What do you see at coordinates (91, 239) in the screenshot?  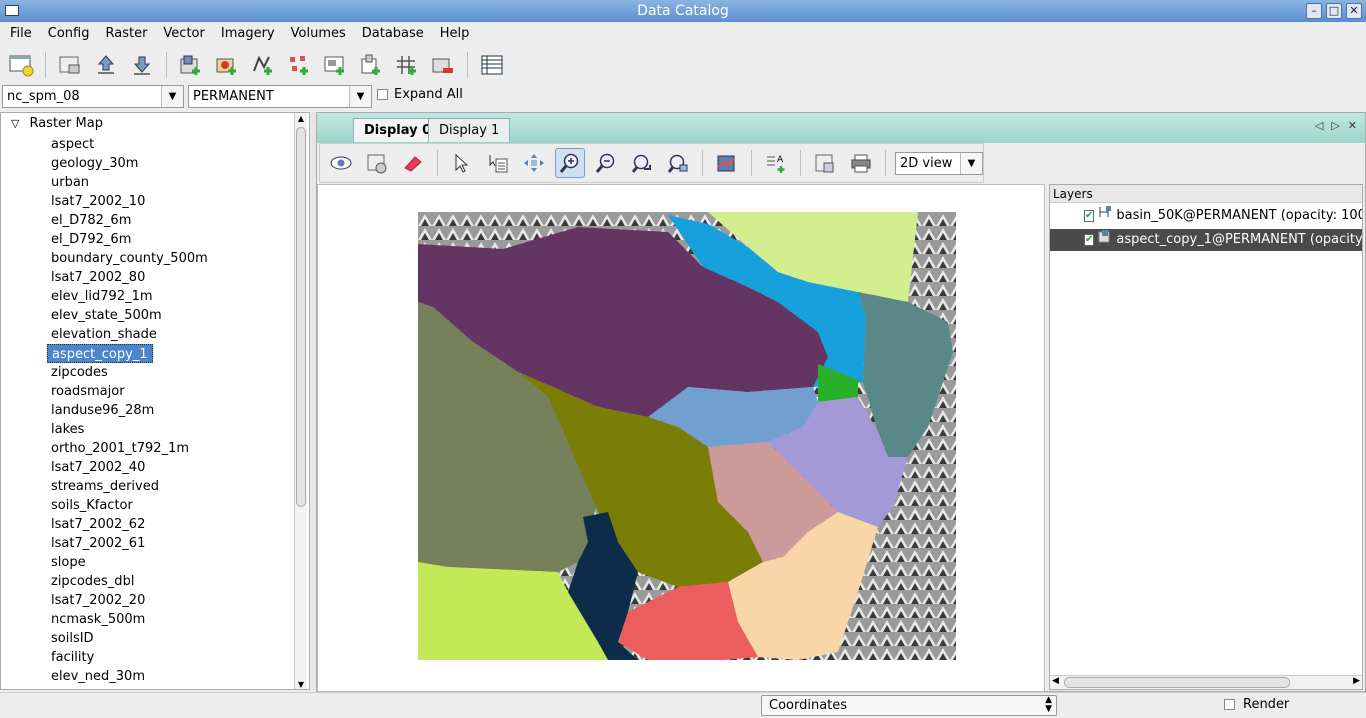 I see `tree-item: el_D792_6m` at bounding box center [91, 239].